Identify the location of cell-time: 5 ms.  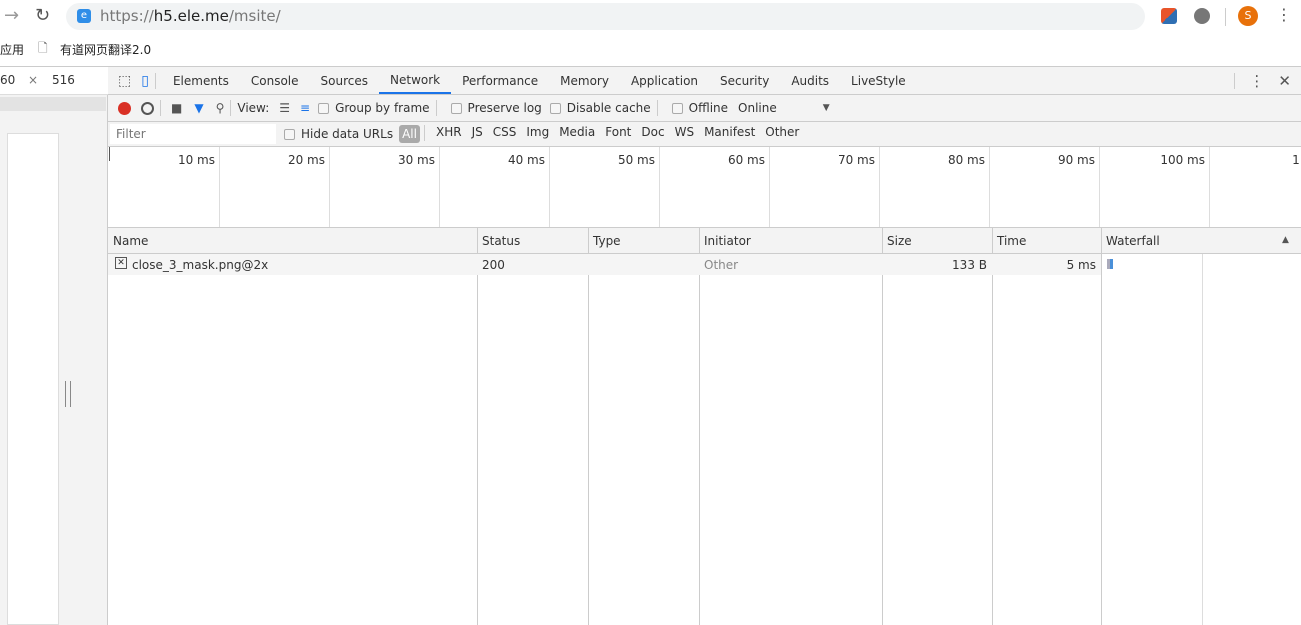
(1081, 265).